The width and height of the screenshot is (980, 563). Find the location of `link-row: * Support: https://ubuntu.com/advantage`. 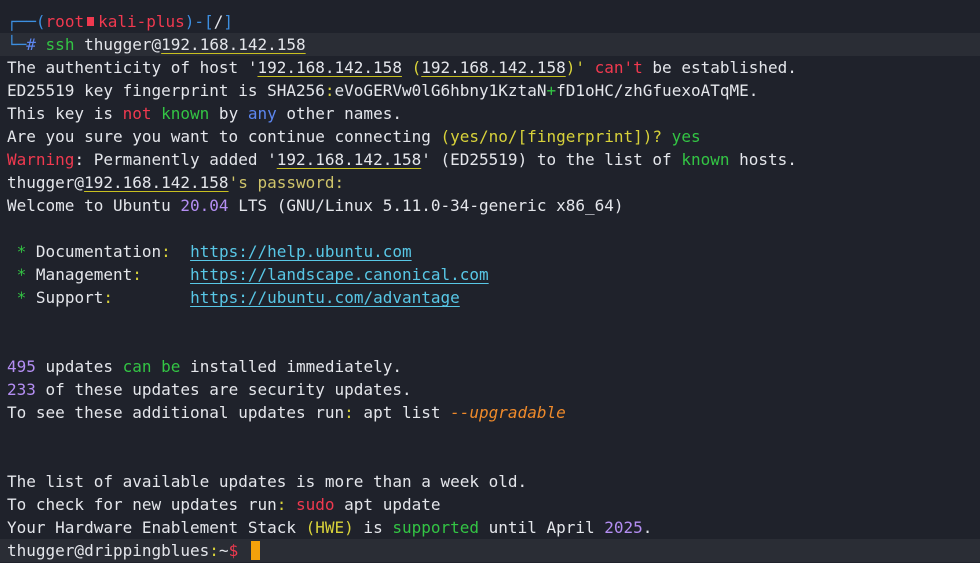

link-row: * Support: https://ubuntu.com/advantage is located at coordinates (238, 297).